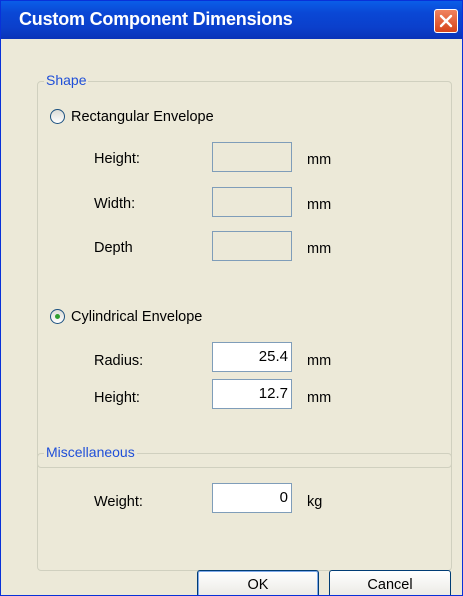 This screenshot has width=463, height=596. Describe the element at coordinates (390, 582) in the screenshot. I see `cancel-button: Cancel` at that location.